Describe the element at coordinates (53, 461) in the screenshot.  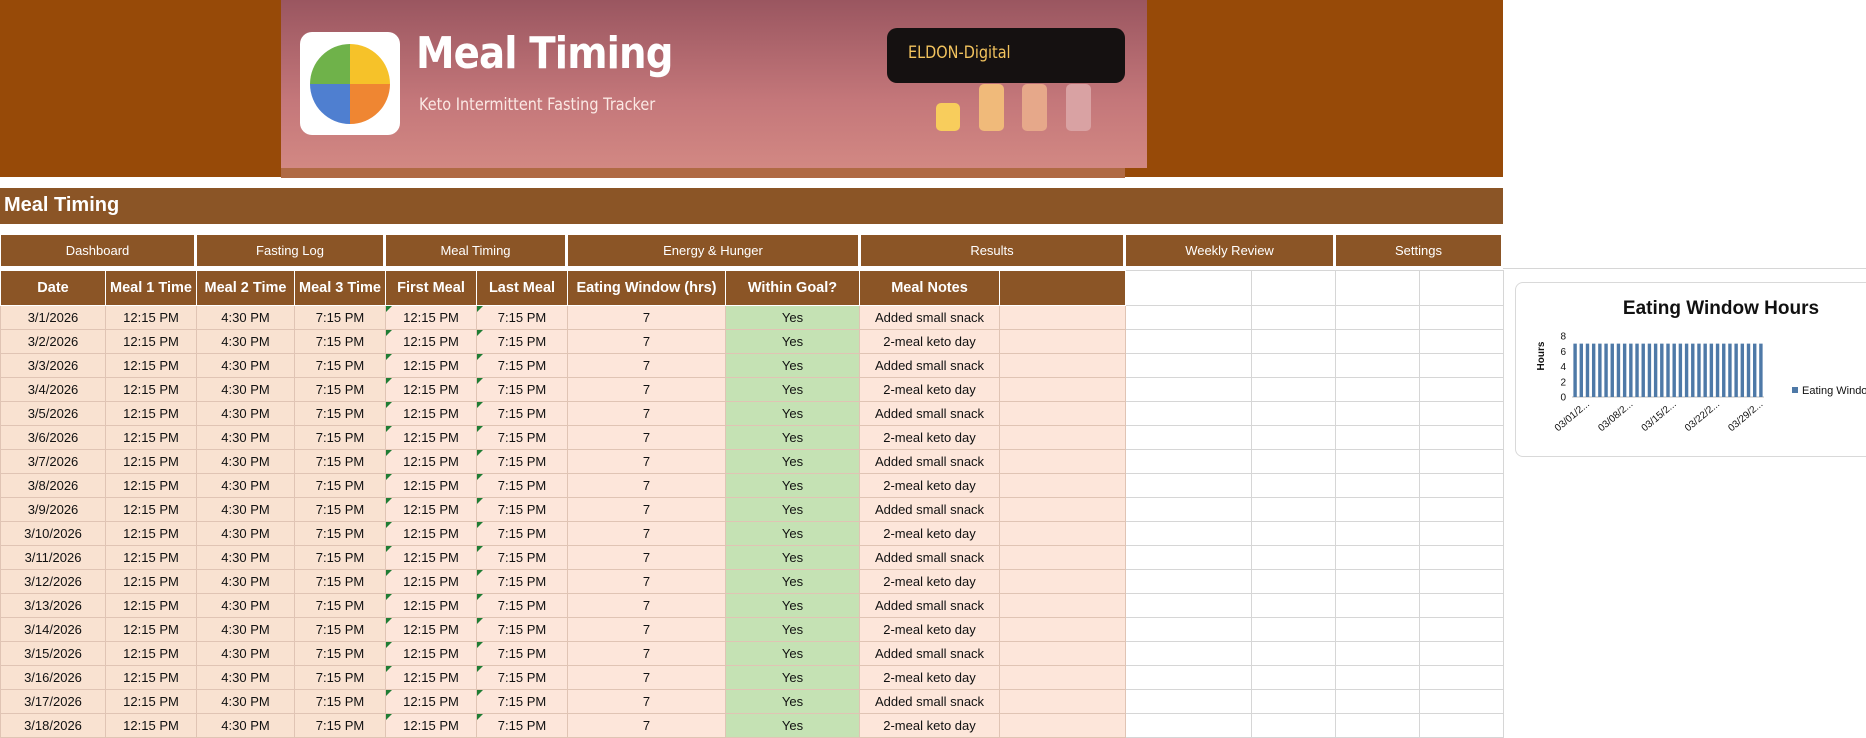
I see `cell-date: 3/7/2026` at that location.